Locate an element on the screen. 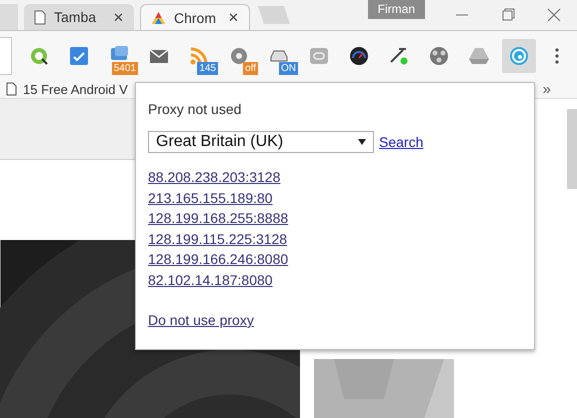  browser-tab: Chrom ✕ is located at coordinates (195, 17).